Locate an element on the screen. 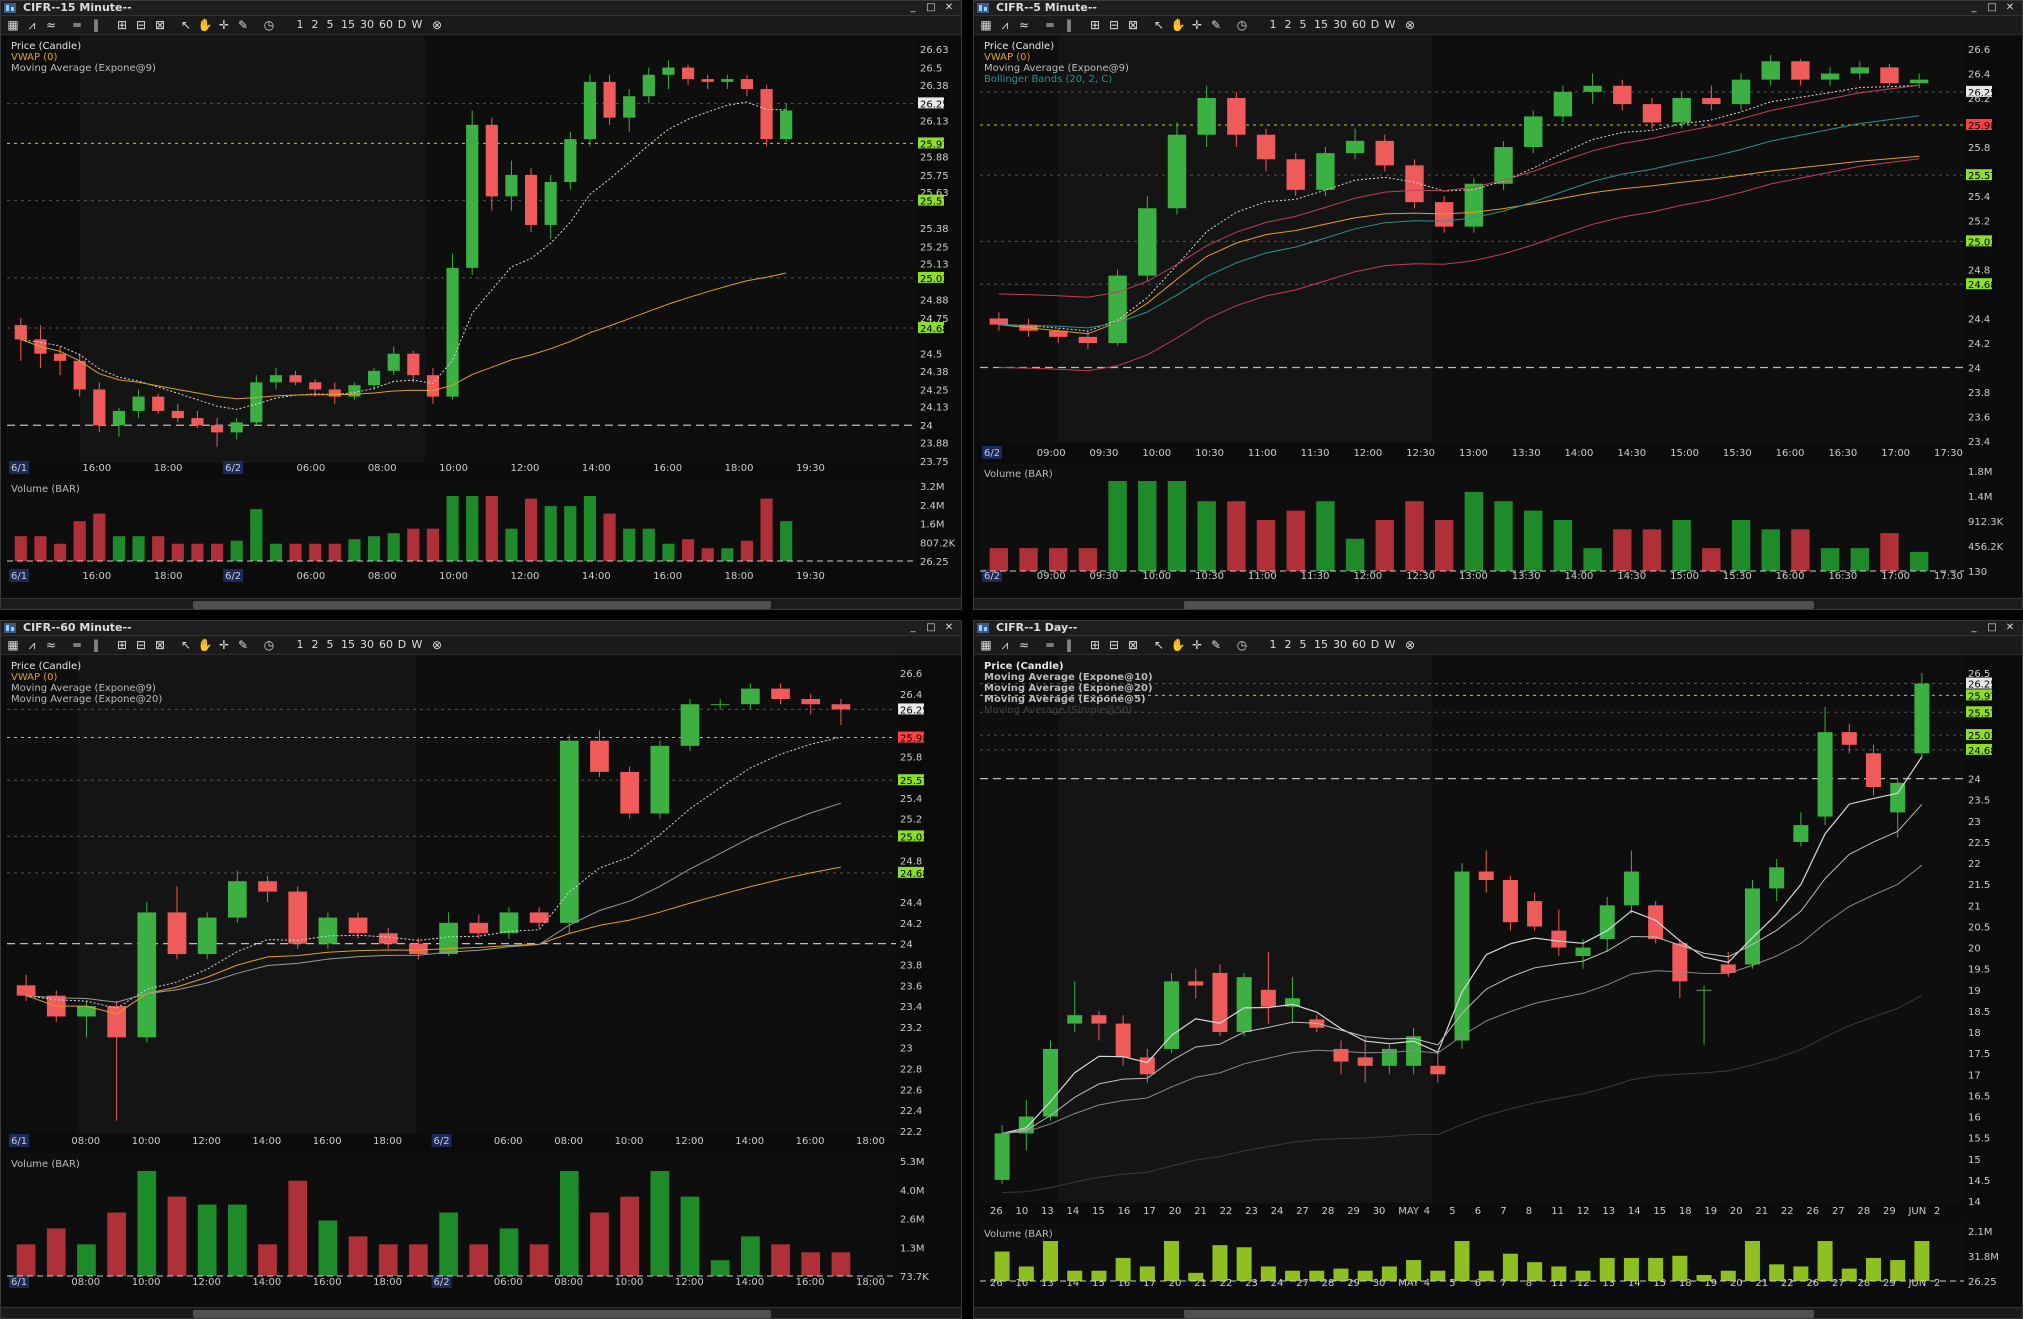 The height and width of the screenshot is (1319, 2023). period-button-w: W is located at coordinates (417, 25).